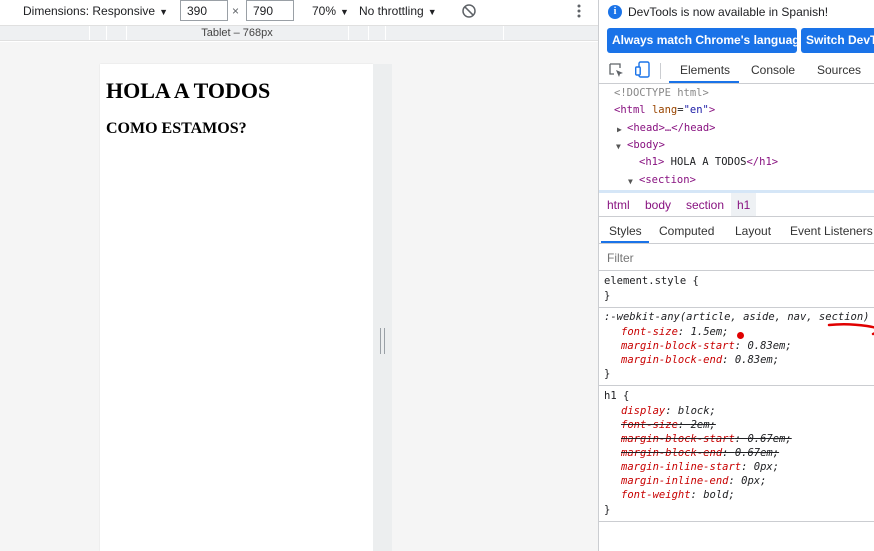  What do you see at coordinates (642, 69) in the screenshot?
I see `device-toggle-icon` at bounding box center [642, 69].